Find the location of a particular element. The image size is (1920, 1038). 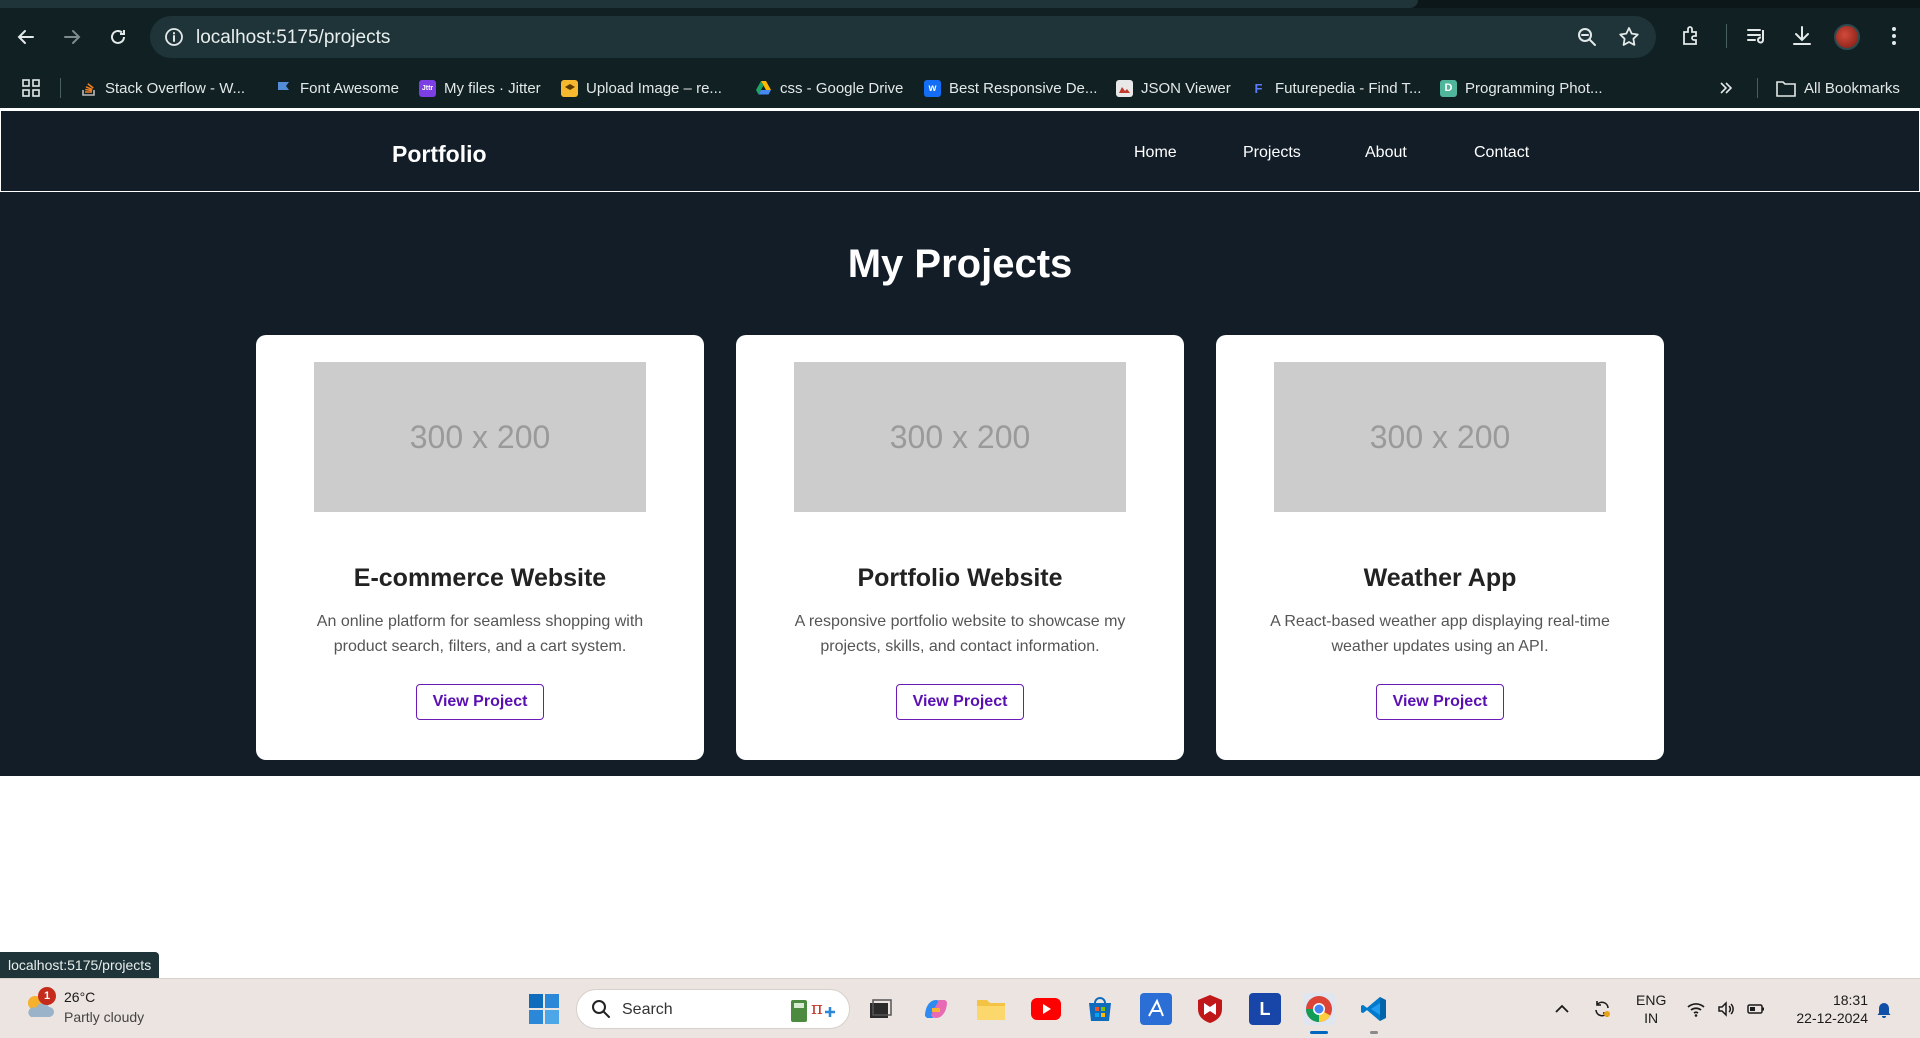

language-code: ENG is located at coordinates (1651, 1000).